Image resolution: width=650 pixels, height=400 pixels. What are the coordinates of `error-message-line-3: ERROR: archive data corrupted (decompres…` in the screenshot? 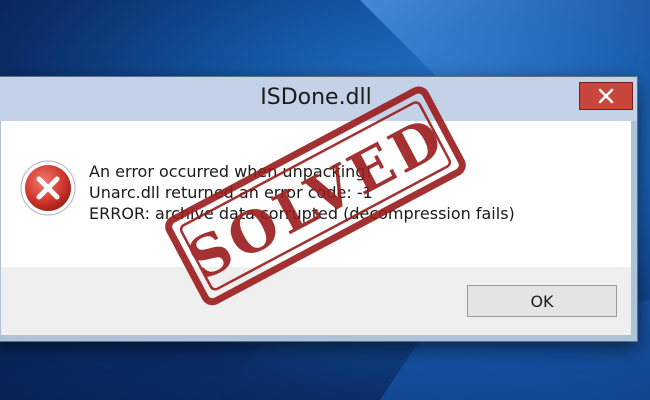 It's located at (302, 213).